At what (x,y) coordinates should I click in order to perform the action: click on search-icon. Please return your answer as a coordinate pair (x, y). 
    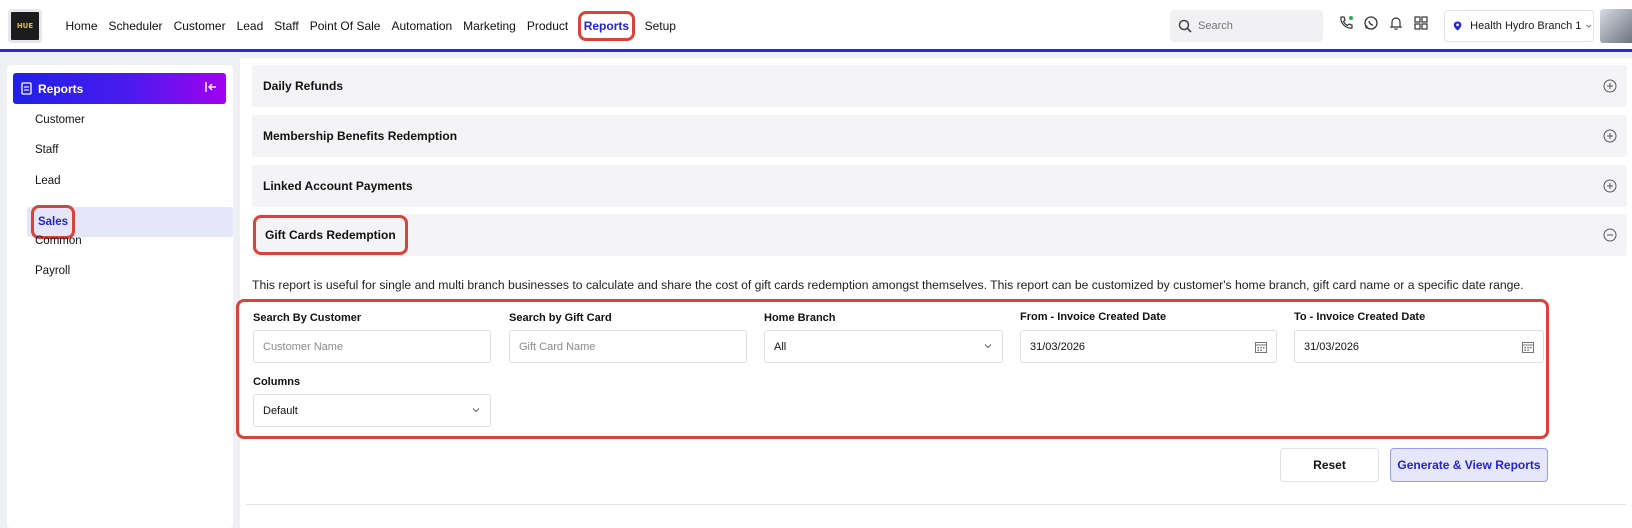
    Looking at the image, I should click on (1185, 26).